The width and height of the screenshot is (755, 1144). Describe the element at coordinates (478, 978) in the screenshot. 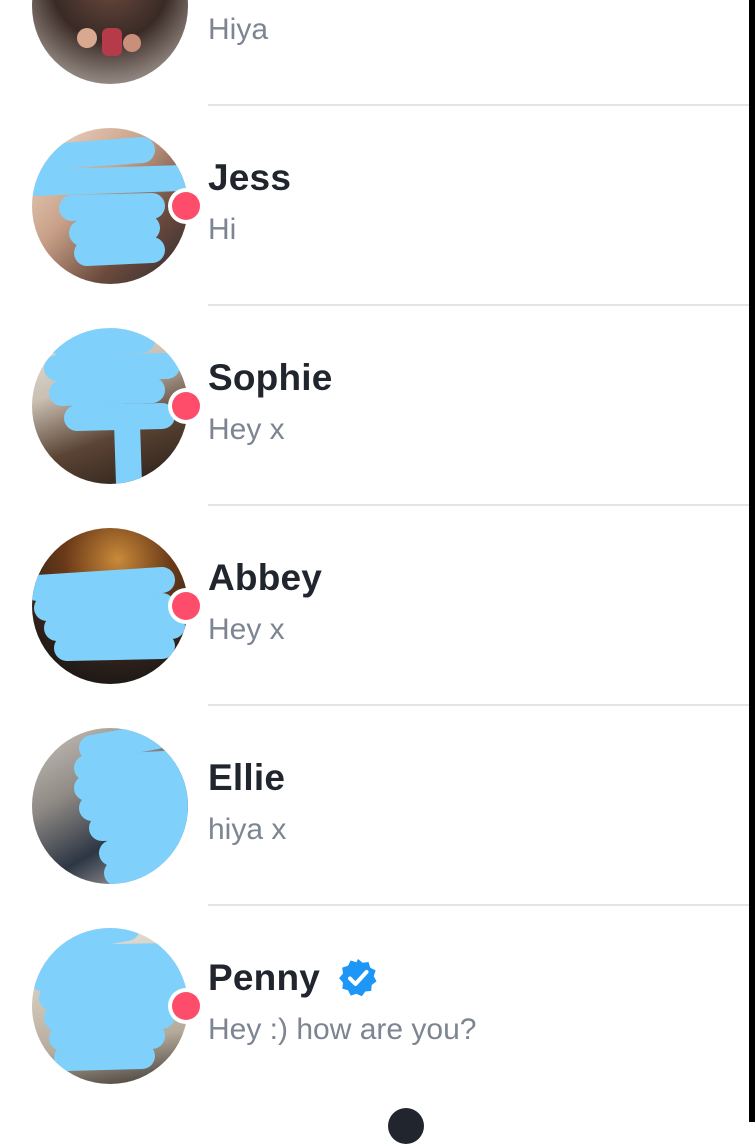

I see `name-line: Penny` at that location.